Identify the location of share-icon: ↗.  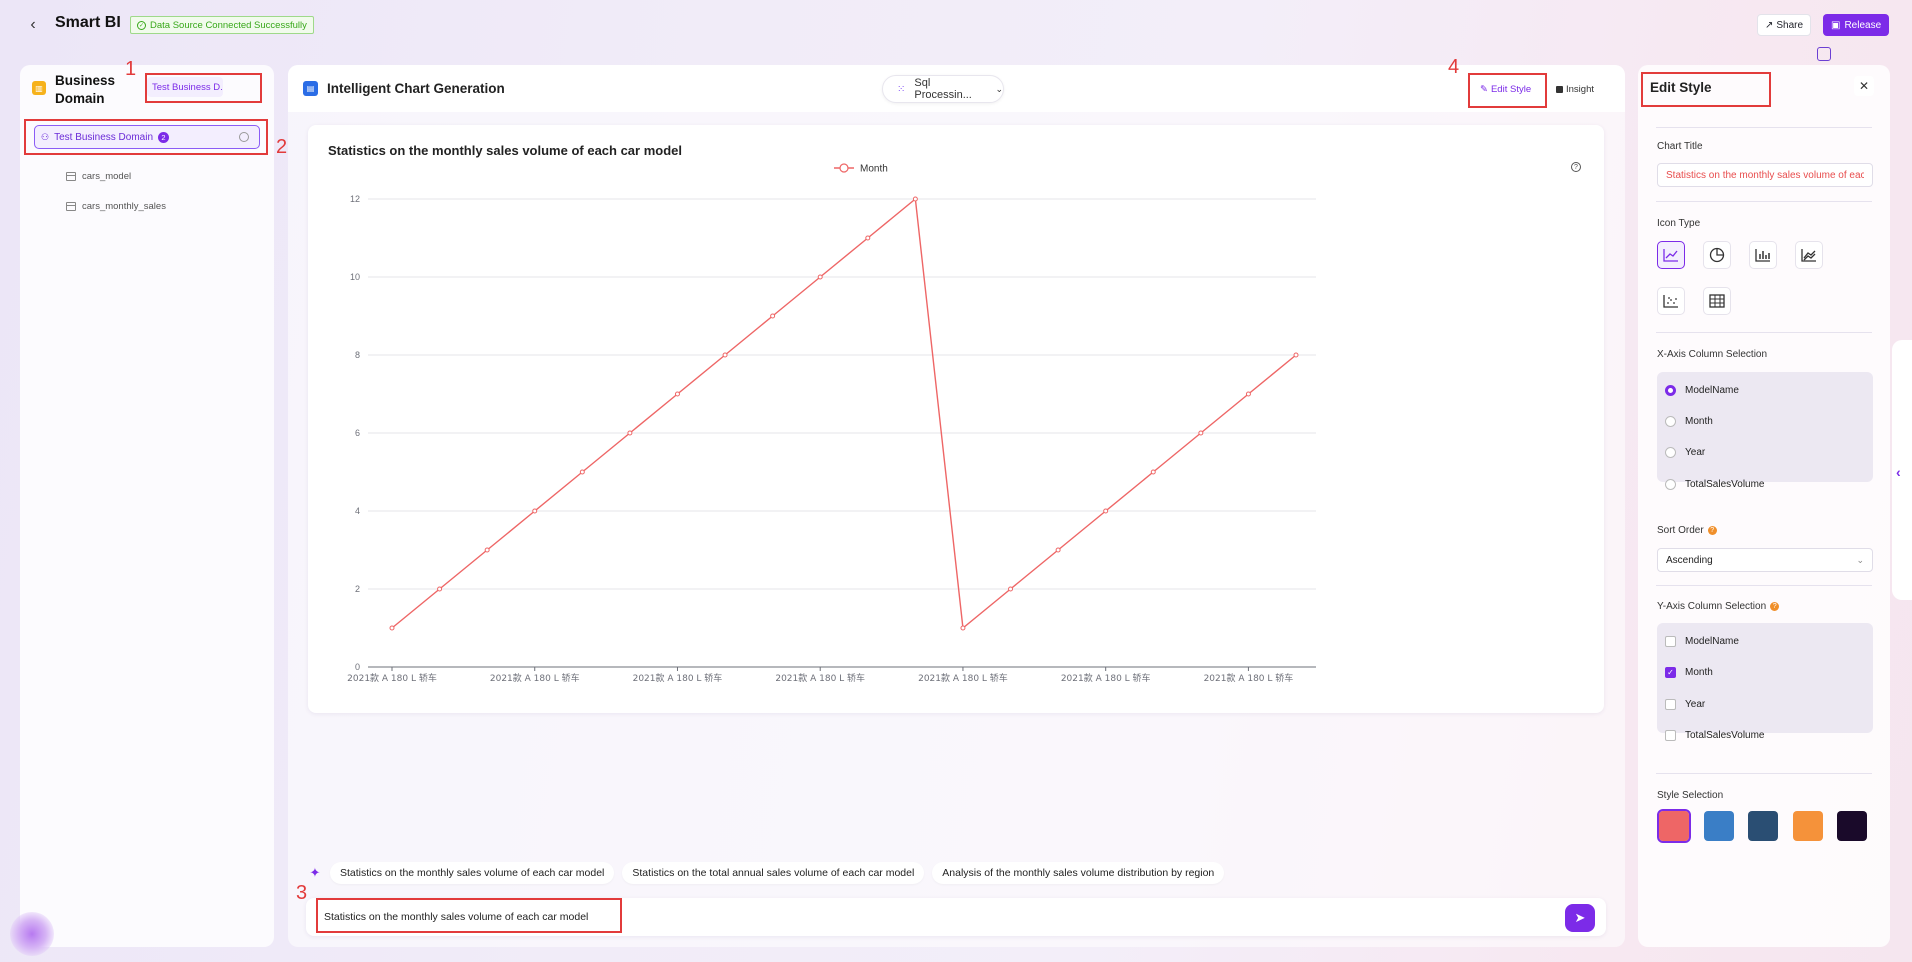
(1769, 25).